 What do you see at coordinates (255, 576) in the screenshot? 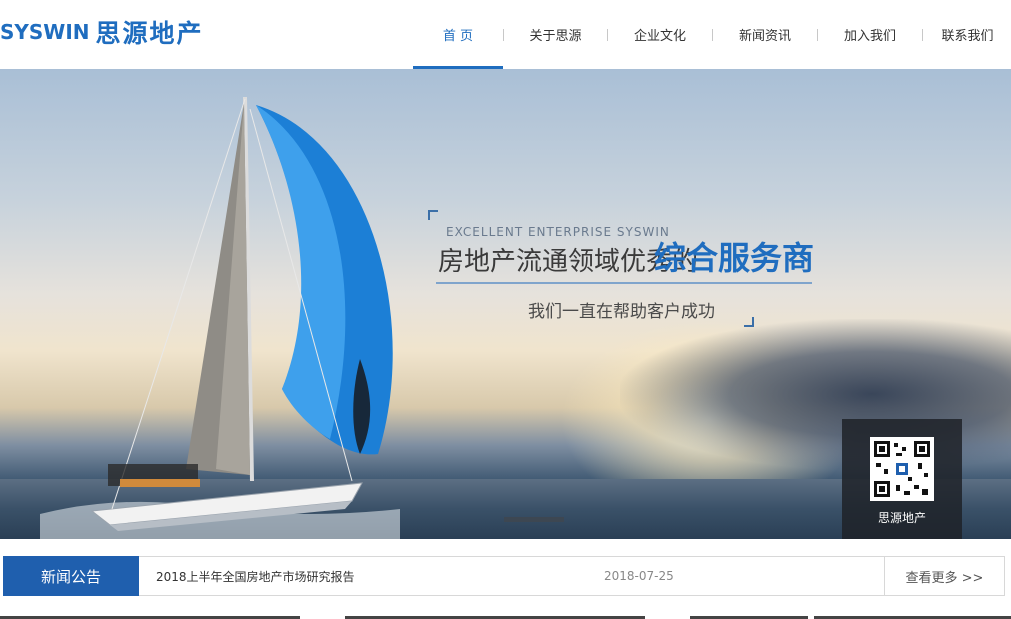
I see `news-headline-link: 2018上半年全国房地产市场研究报告` at bounding box center [255, 576].